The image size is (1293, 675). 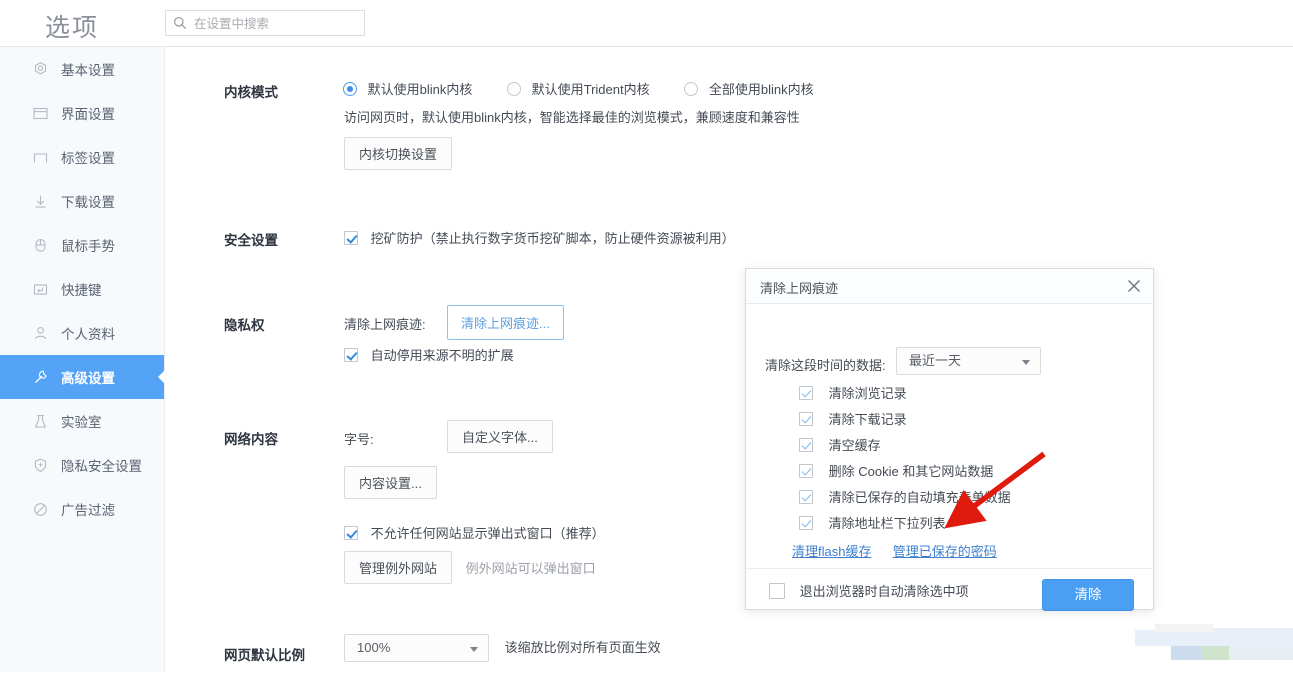 What do you see at coordinates (646, 23) in the screenshot?
I see `app-header: 选项` at bounding box center [646, 23].